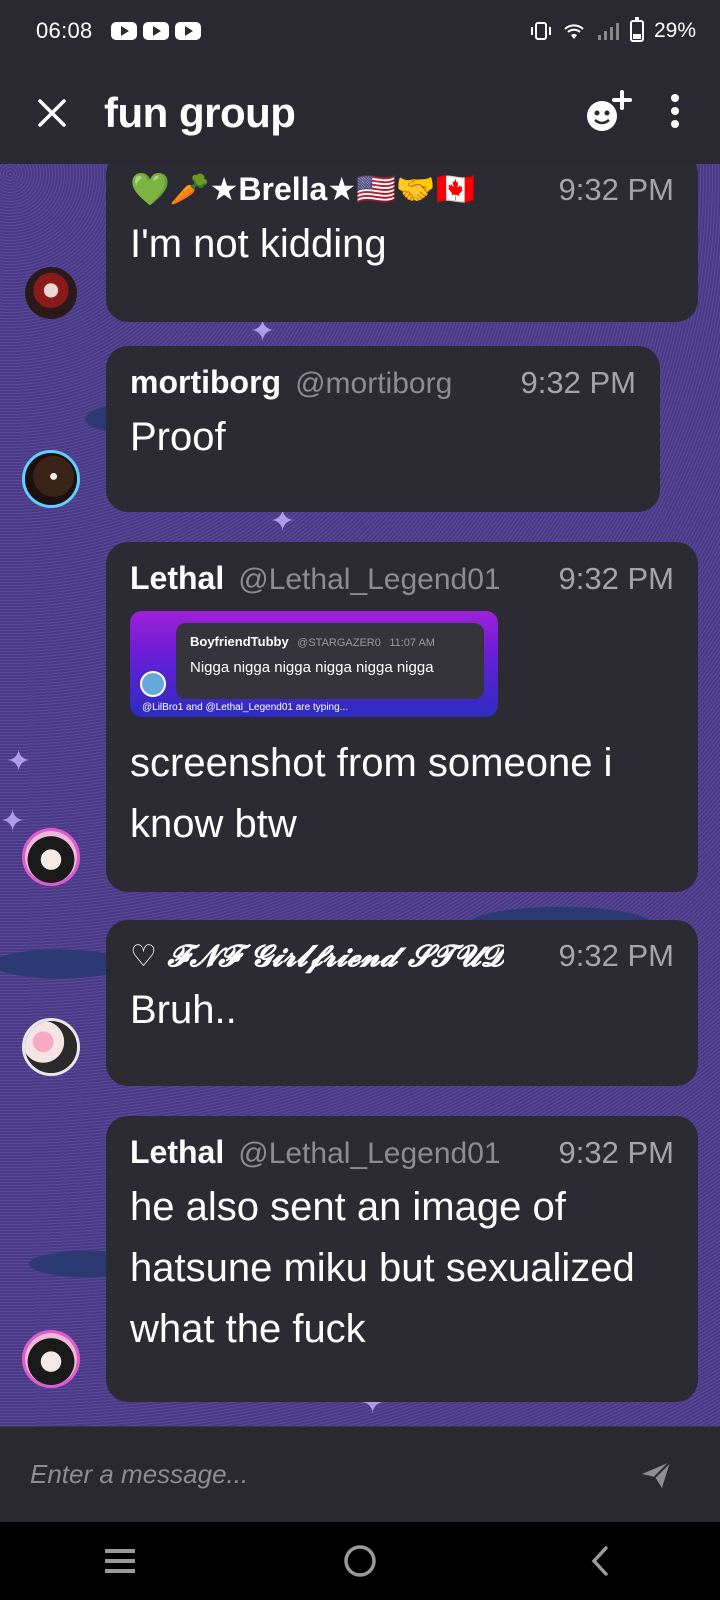 The width and height of the screenshot is (720, 1600). Describe the element at coordinates (258, 244) in the screenshot. I see `message-text: I'm not kidding` at that location.